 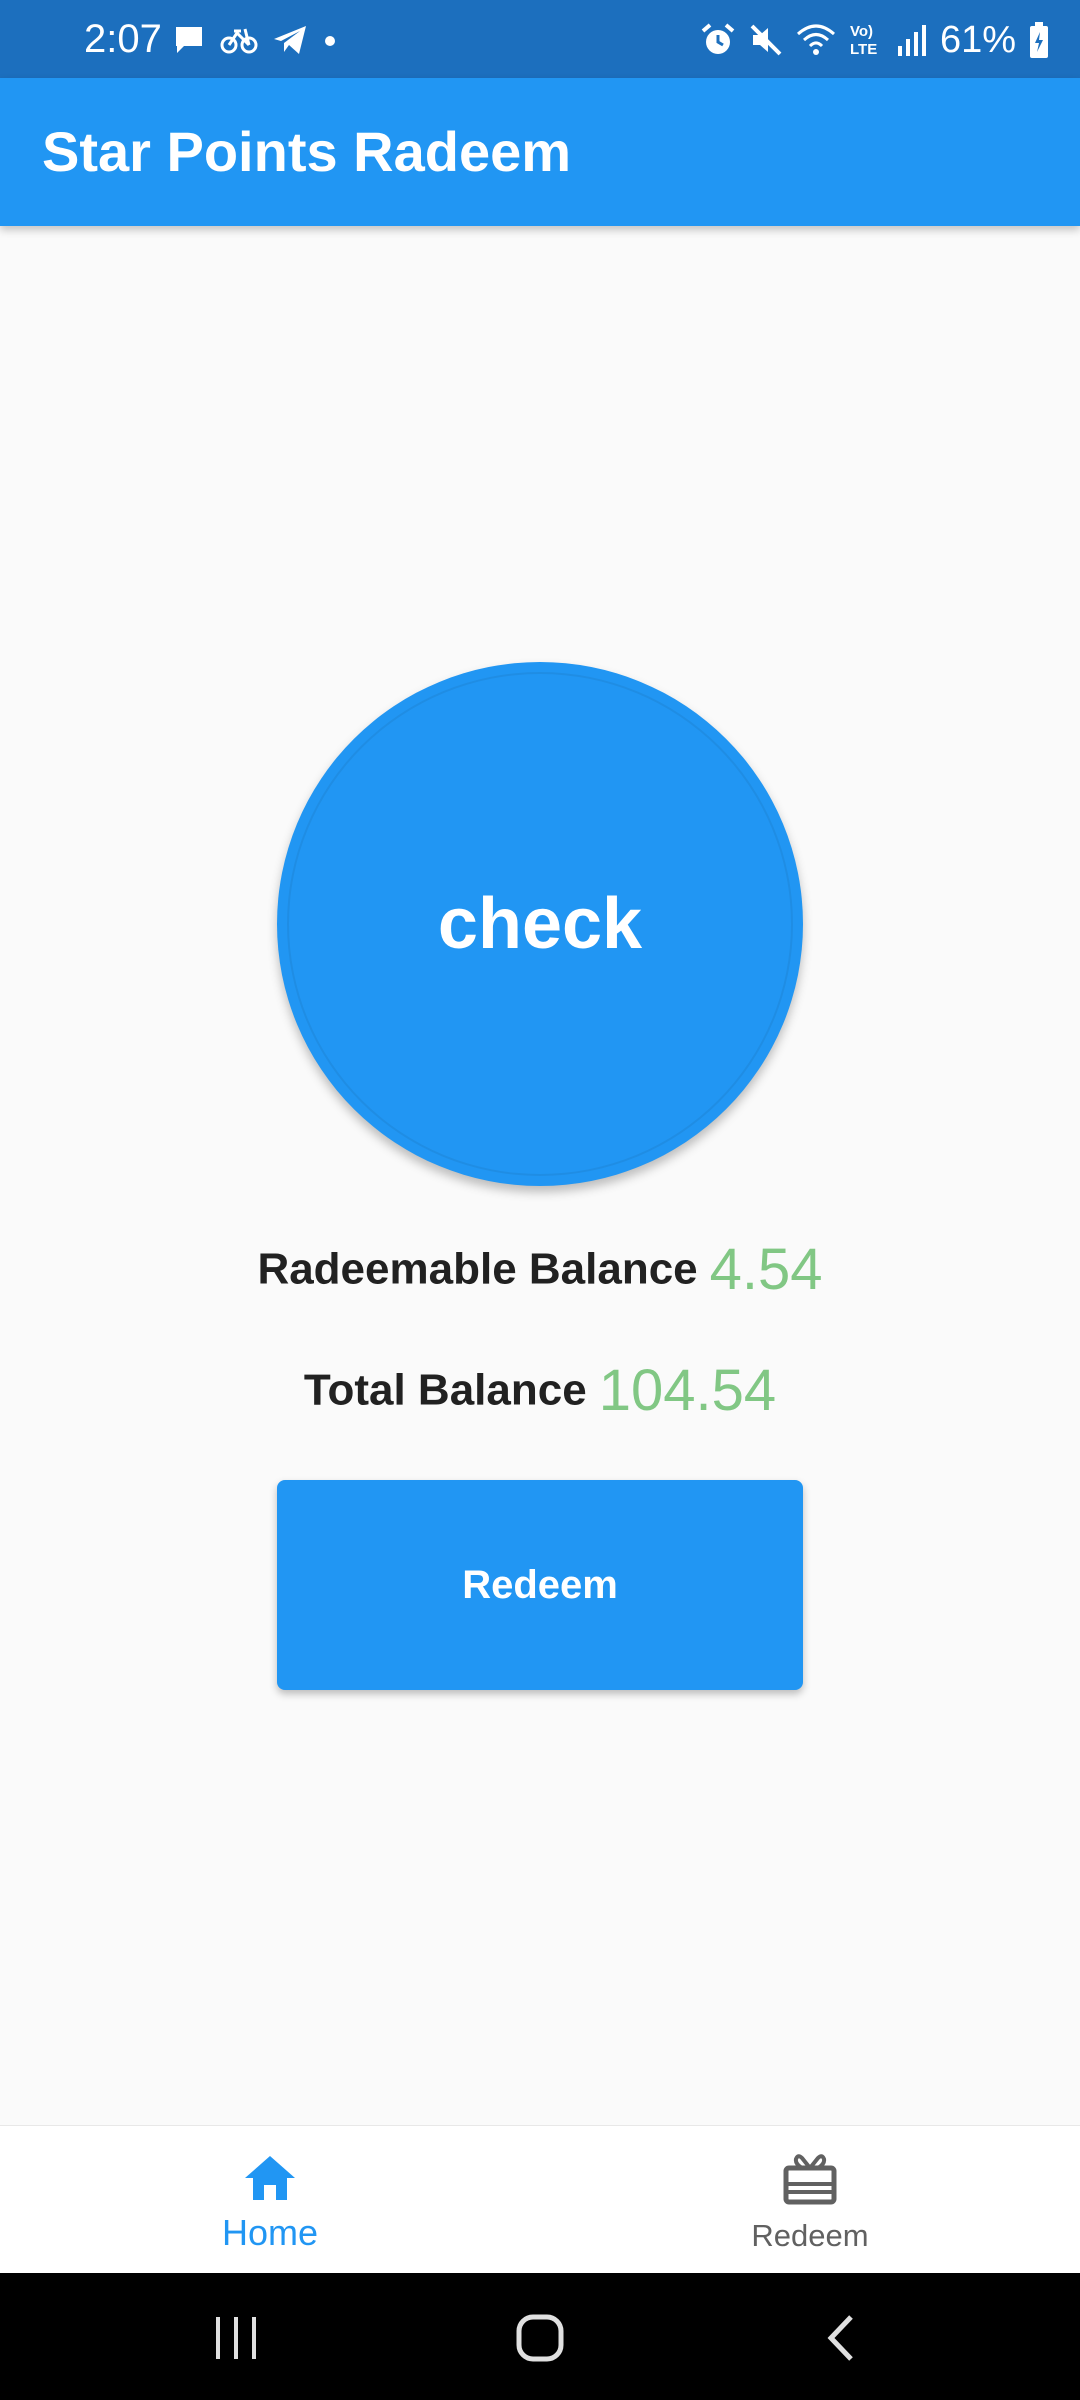 I want to click on recent-apps-icon, so click(x=236, y=2338).